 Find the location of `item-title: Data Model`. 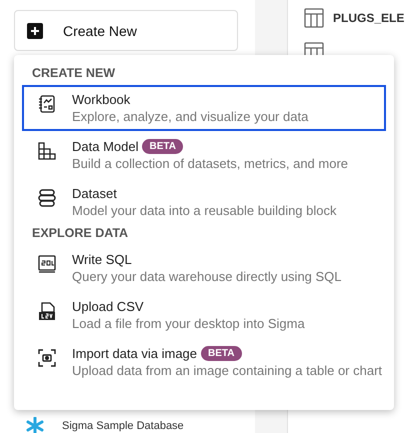

item-title: Data Model is located at coordinates (105, 146).